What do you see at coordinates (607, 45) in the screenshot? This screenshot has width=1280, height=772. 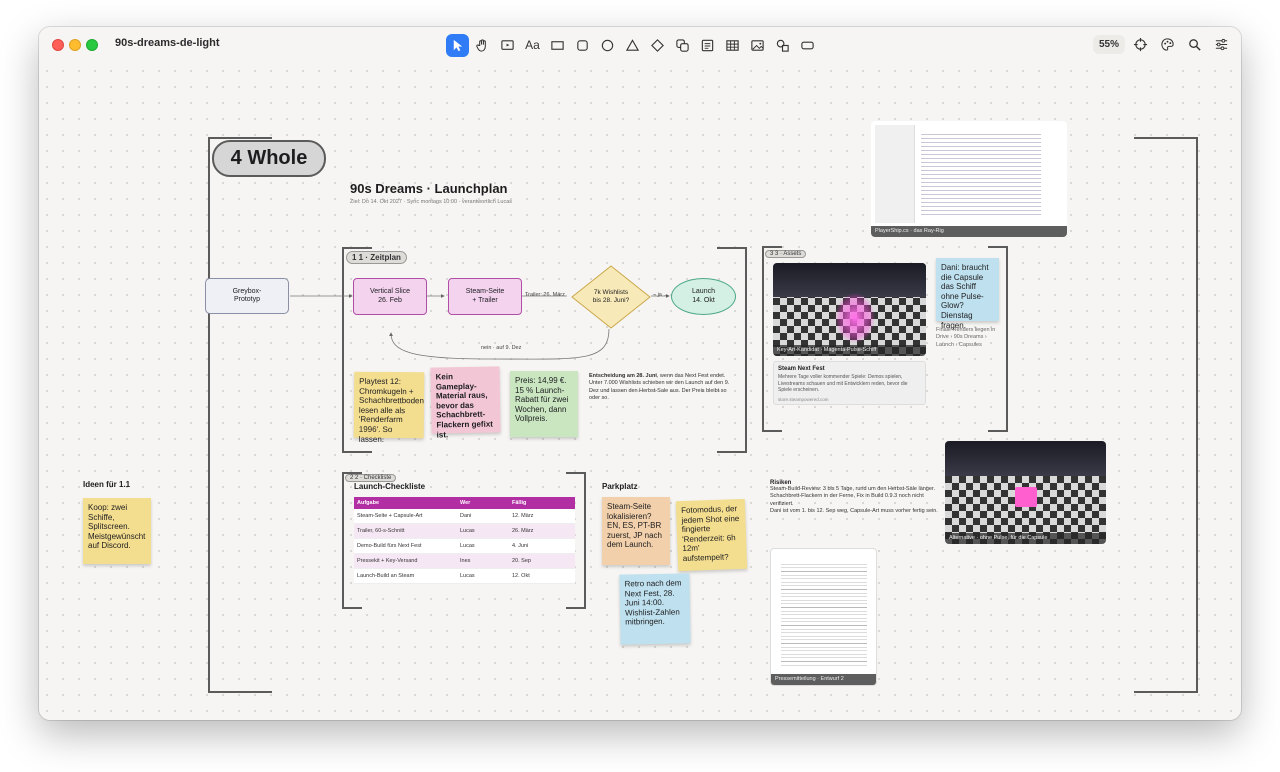 I see `ellipse-icon` at bounding box center [607, 45].